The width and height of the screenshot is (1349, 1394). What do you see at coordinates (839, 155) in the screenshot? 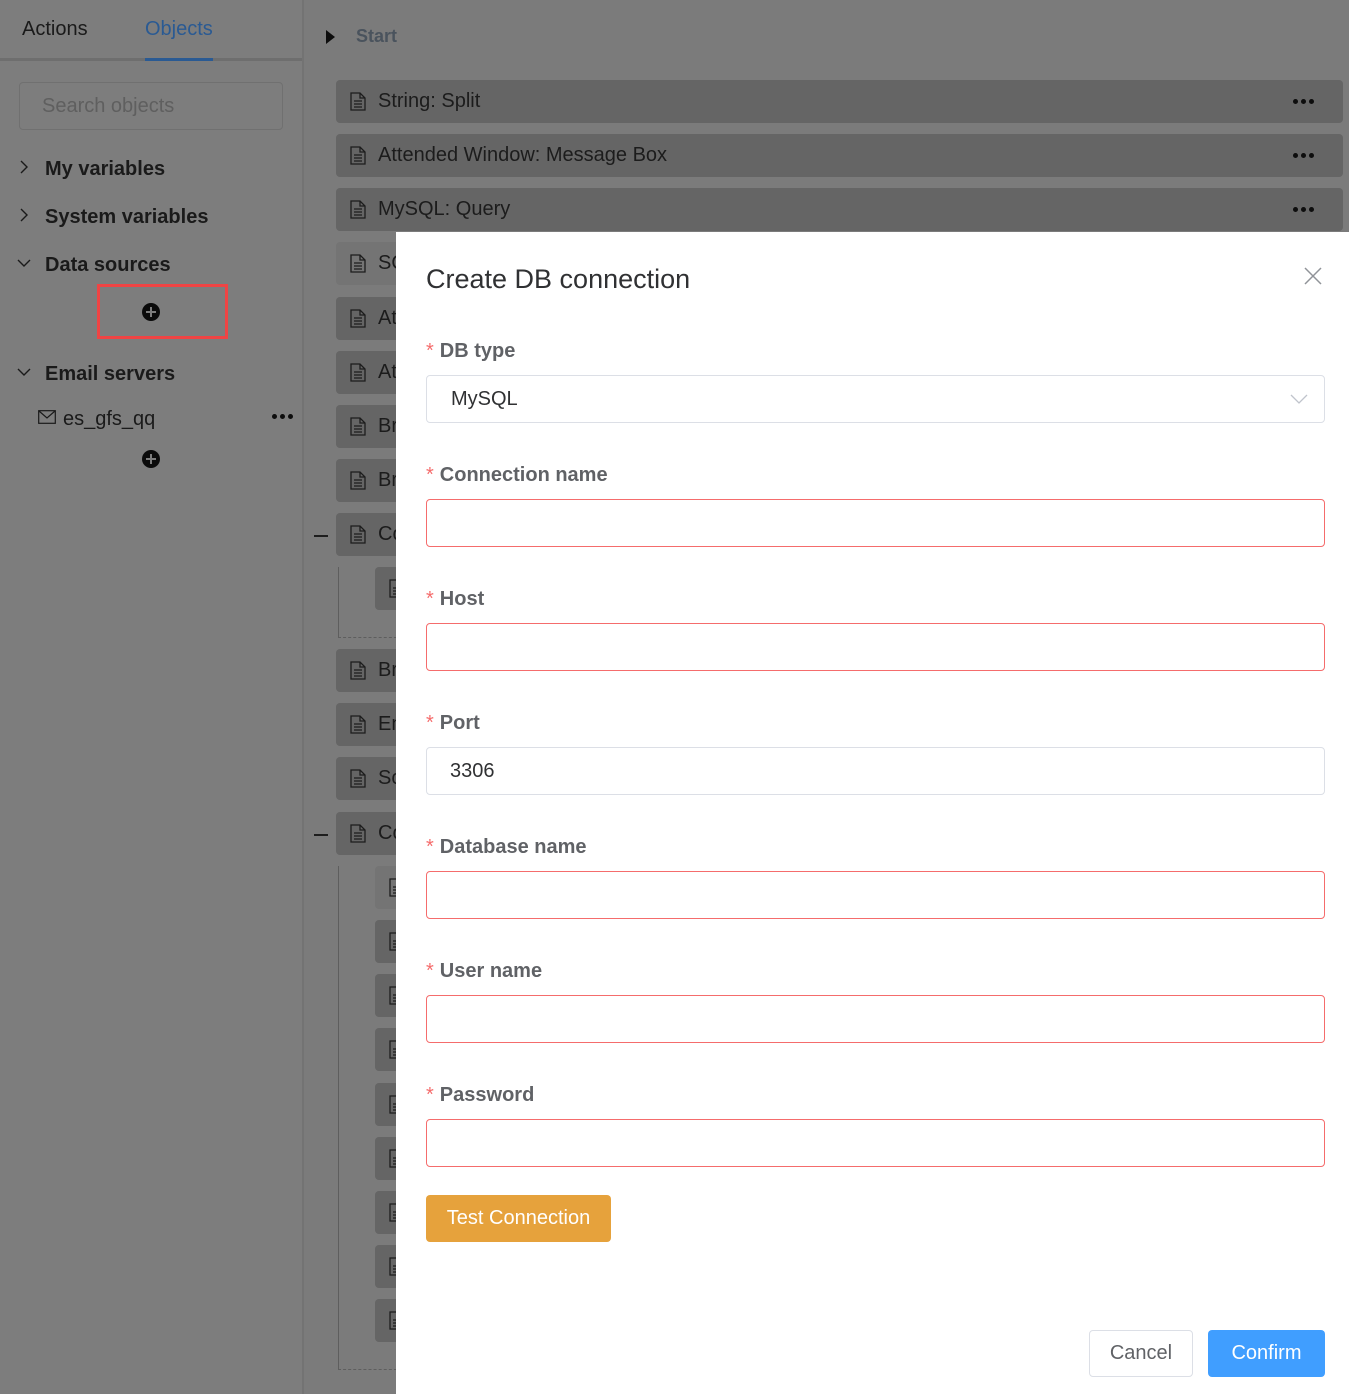
I see `workflow-step: Attended Window: Message Box` at bounding box center [839, 155].